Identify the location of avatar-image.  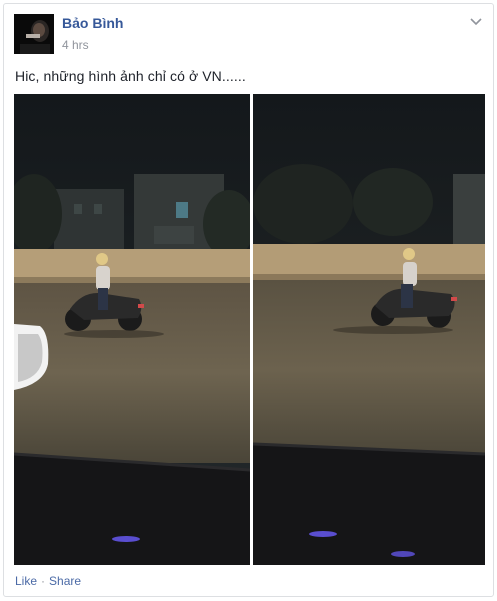
(34, 34).